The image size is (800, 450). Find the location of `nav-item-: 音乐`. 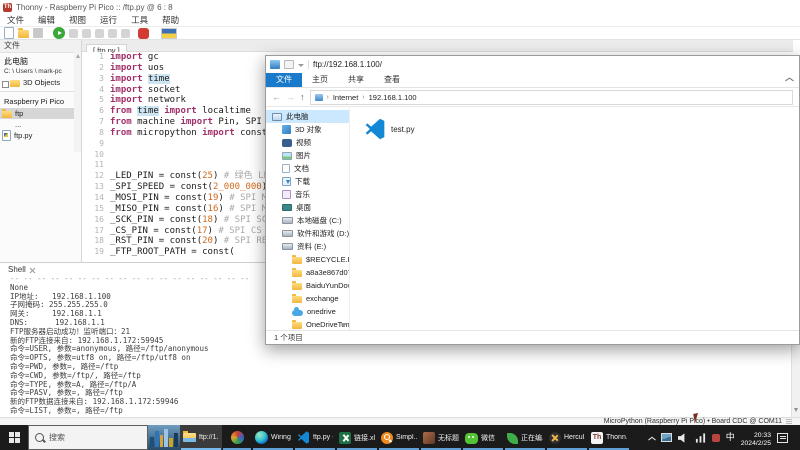

nav-item-: 音乐 is located at coordinates (307, 194).